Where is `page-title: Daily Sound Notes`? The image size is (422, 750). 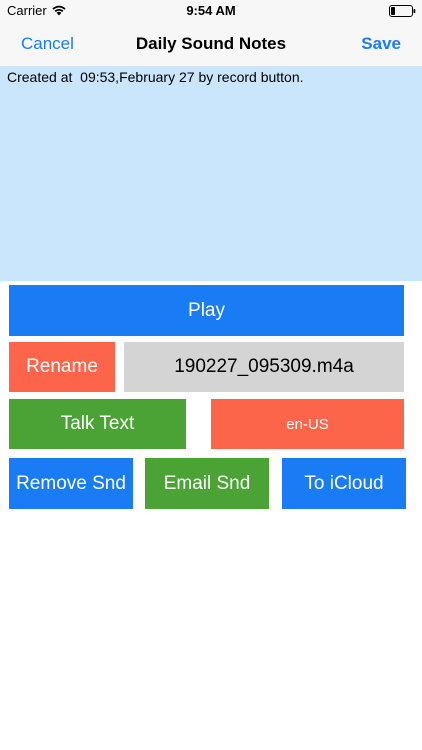
page-title: Daily Sound Notes is located at coordinates (211, 43).